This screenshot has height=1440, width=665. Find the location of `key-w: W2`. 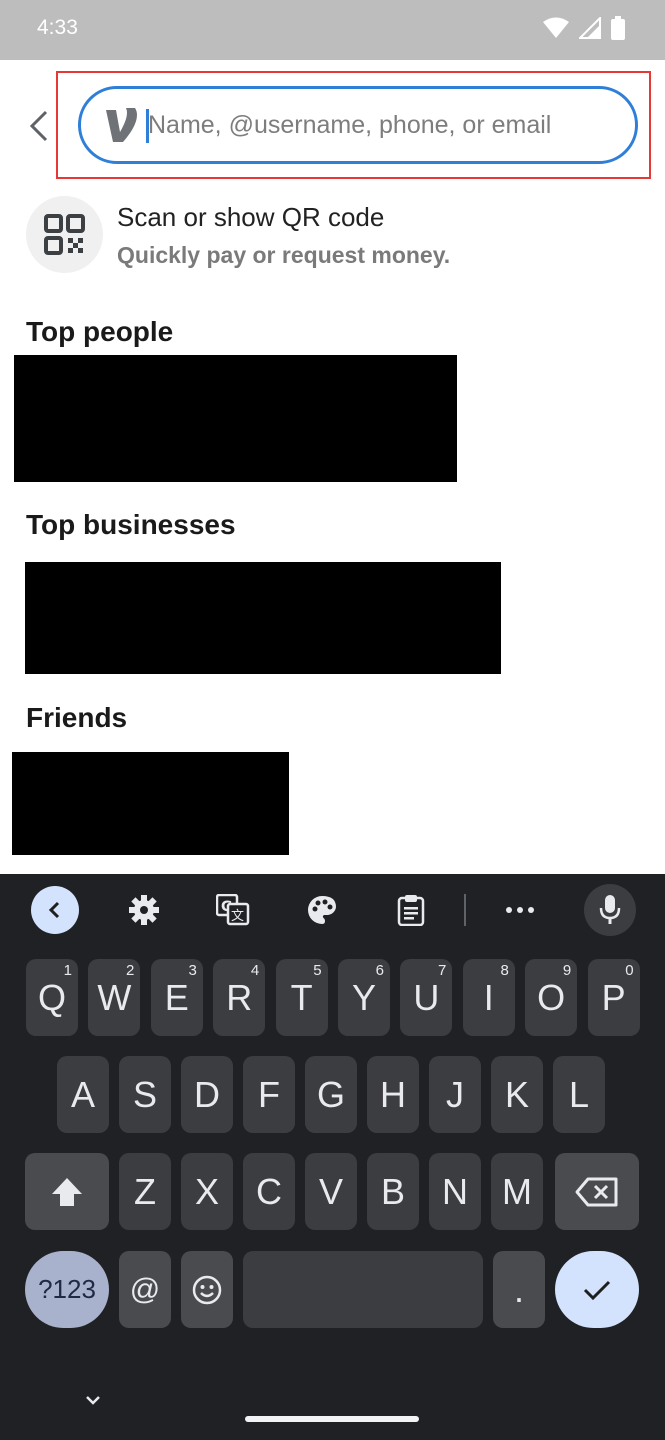

key-w: W2 is located at coordinates (114, 997).